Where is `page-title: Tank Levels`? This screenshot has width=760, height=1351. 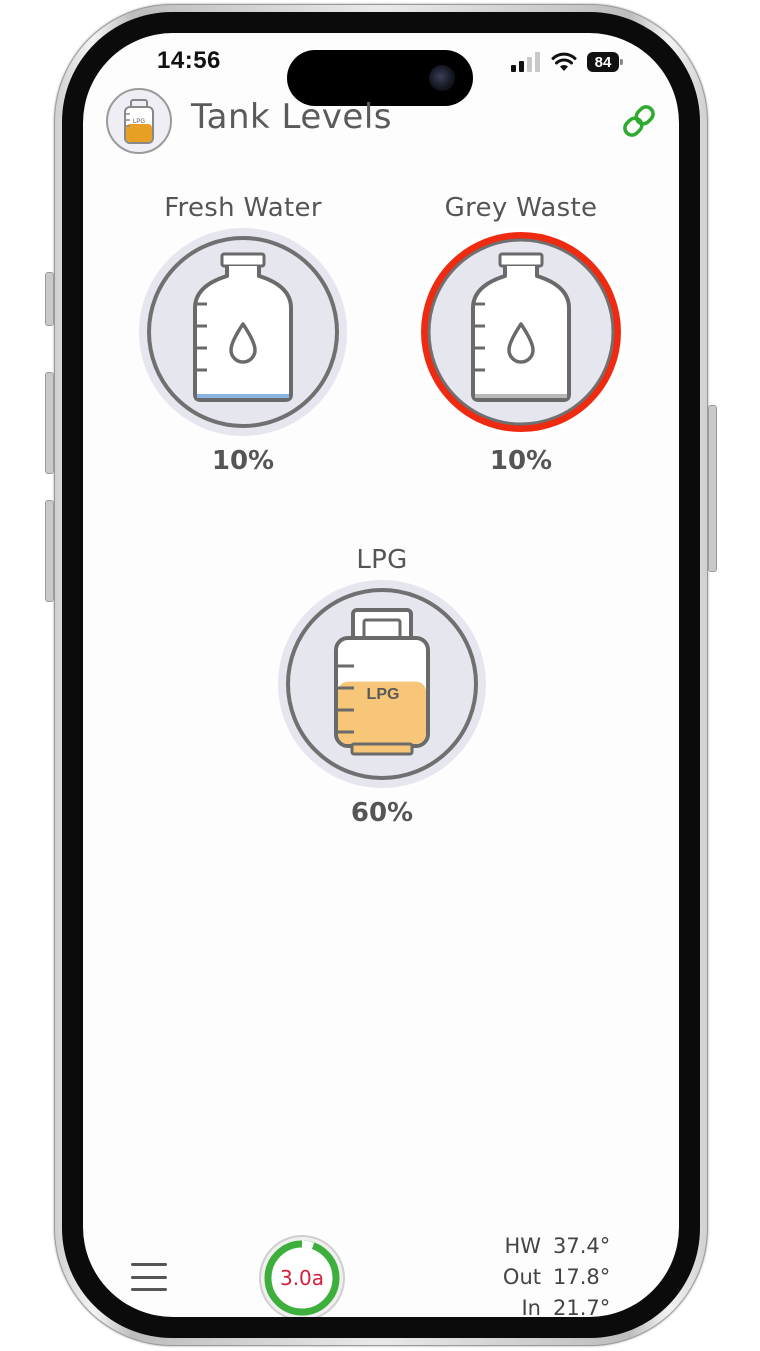
page-title: Tank Levels is located at coordinates (291, 117).